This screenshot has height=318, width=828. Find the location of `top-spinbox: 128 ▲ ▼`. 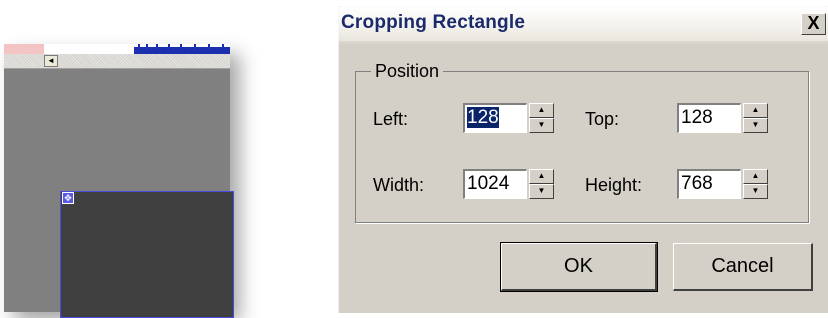

top-spinbox: 128 ▲ ▼ is located at coordinates (723, 118).